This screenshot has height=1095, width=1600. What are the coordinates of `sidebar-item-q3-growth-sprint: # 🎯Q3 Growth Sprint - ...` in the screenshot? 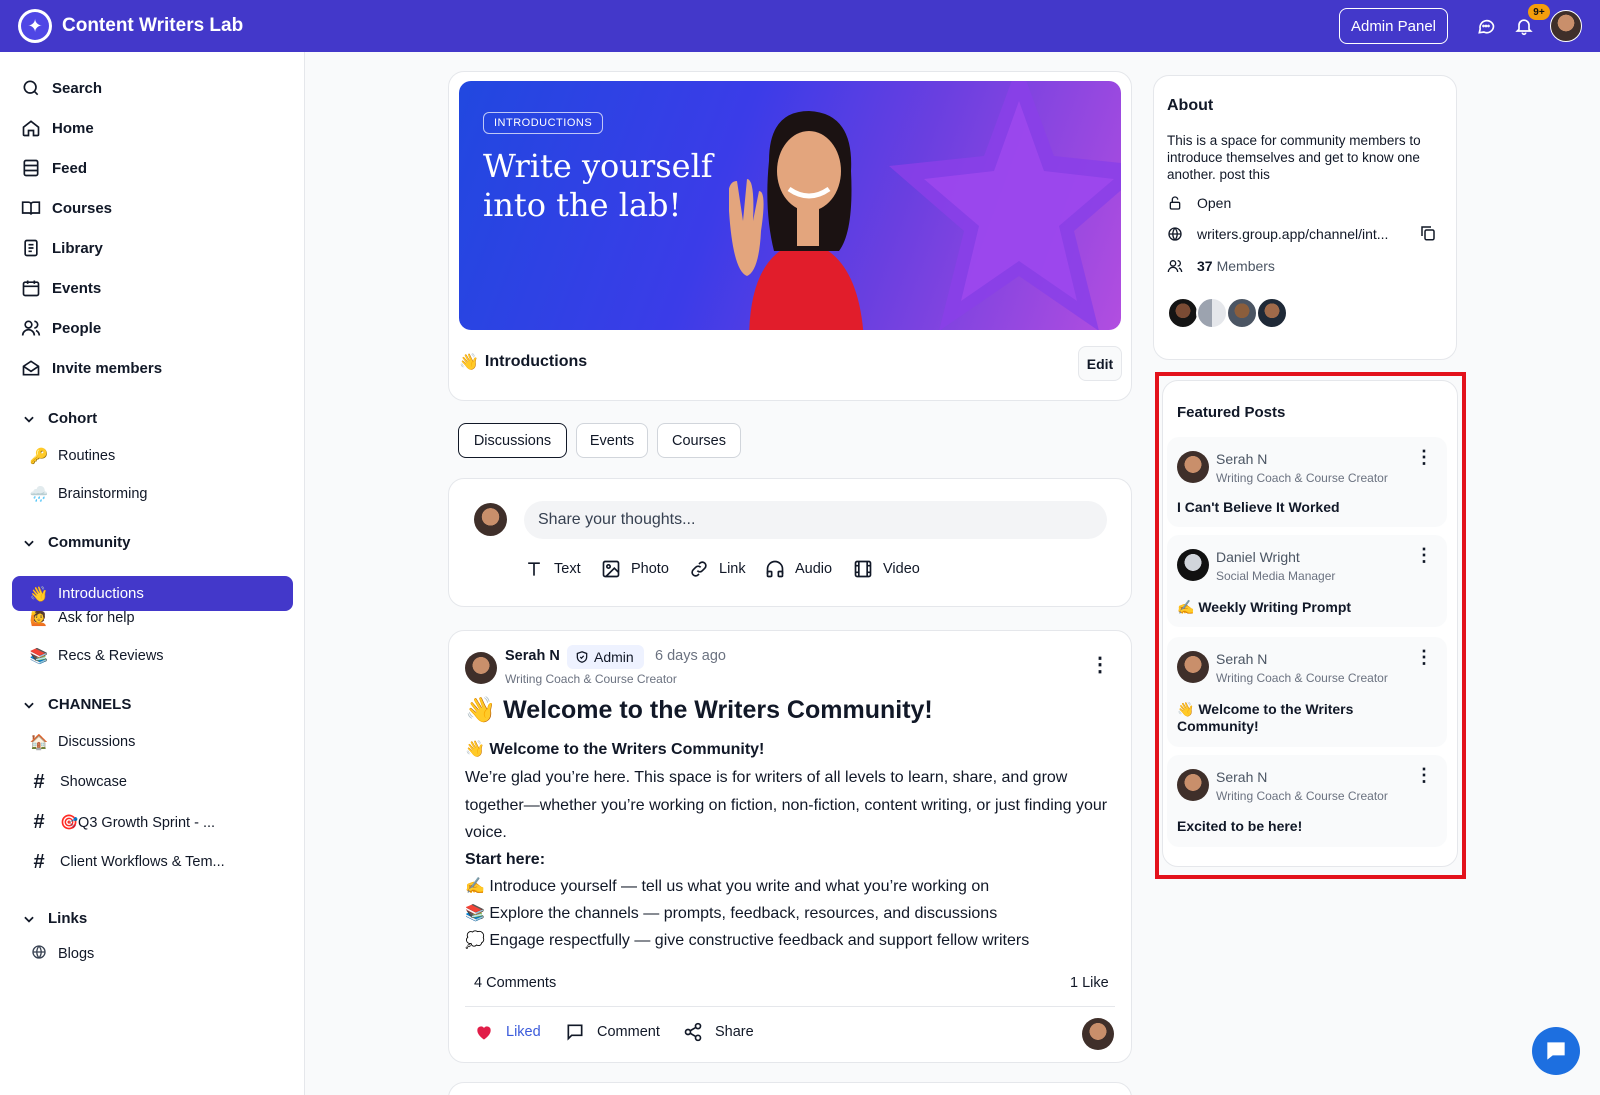 It's located at (121, 822).